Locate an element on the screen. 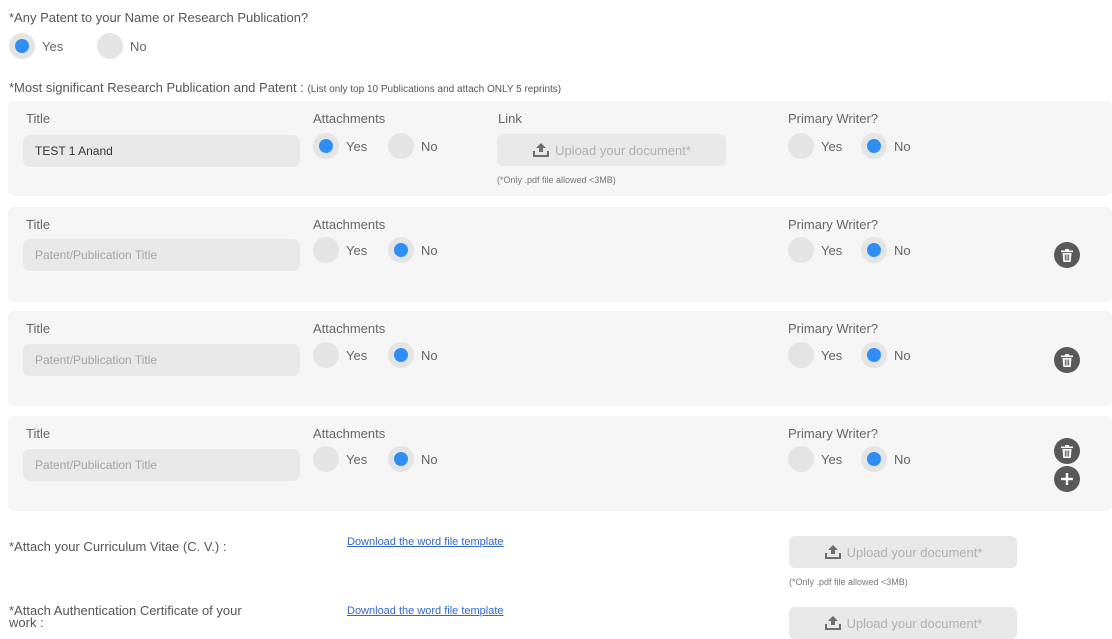 This screenshot has height=639, width=1112. cv-upload-button: Upload your document* is located at coordinates (903, 552).